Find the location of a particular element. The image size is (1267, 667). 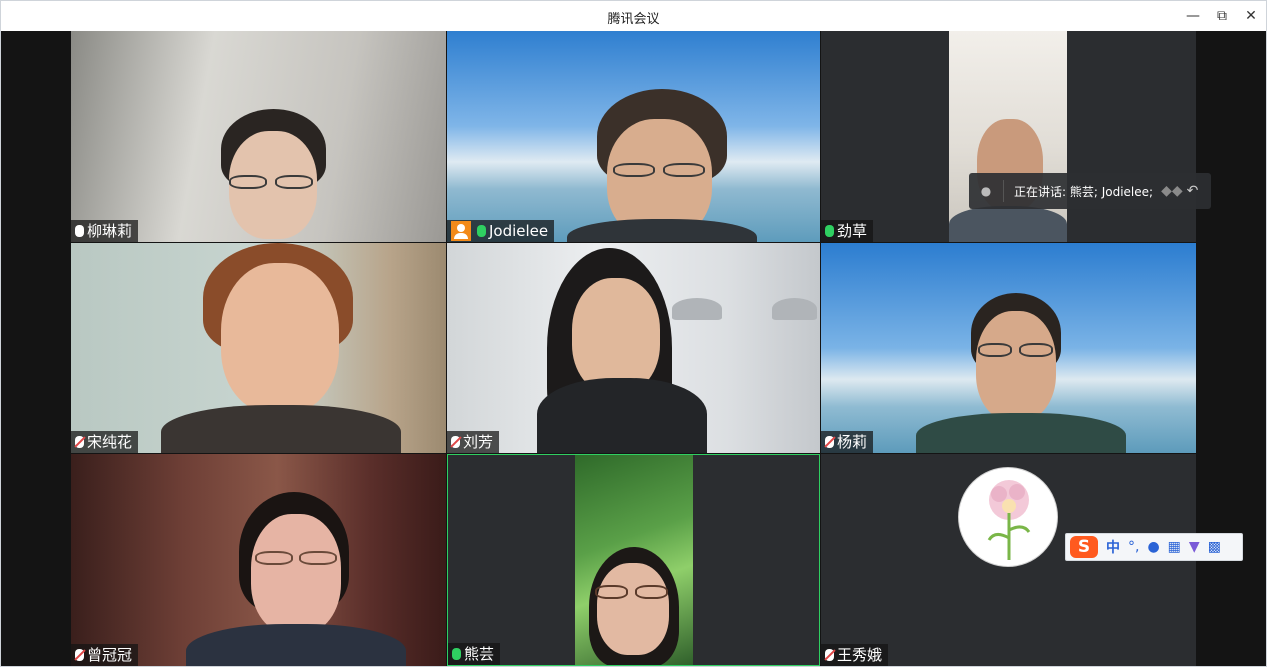

participant-name-tag: 宋纯花 is located at coordinates (105, 442).